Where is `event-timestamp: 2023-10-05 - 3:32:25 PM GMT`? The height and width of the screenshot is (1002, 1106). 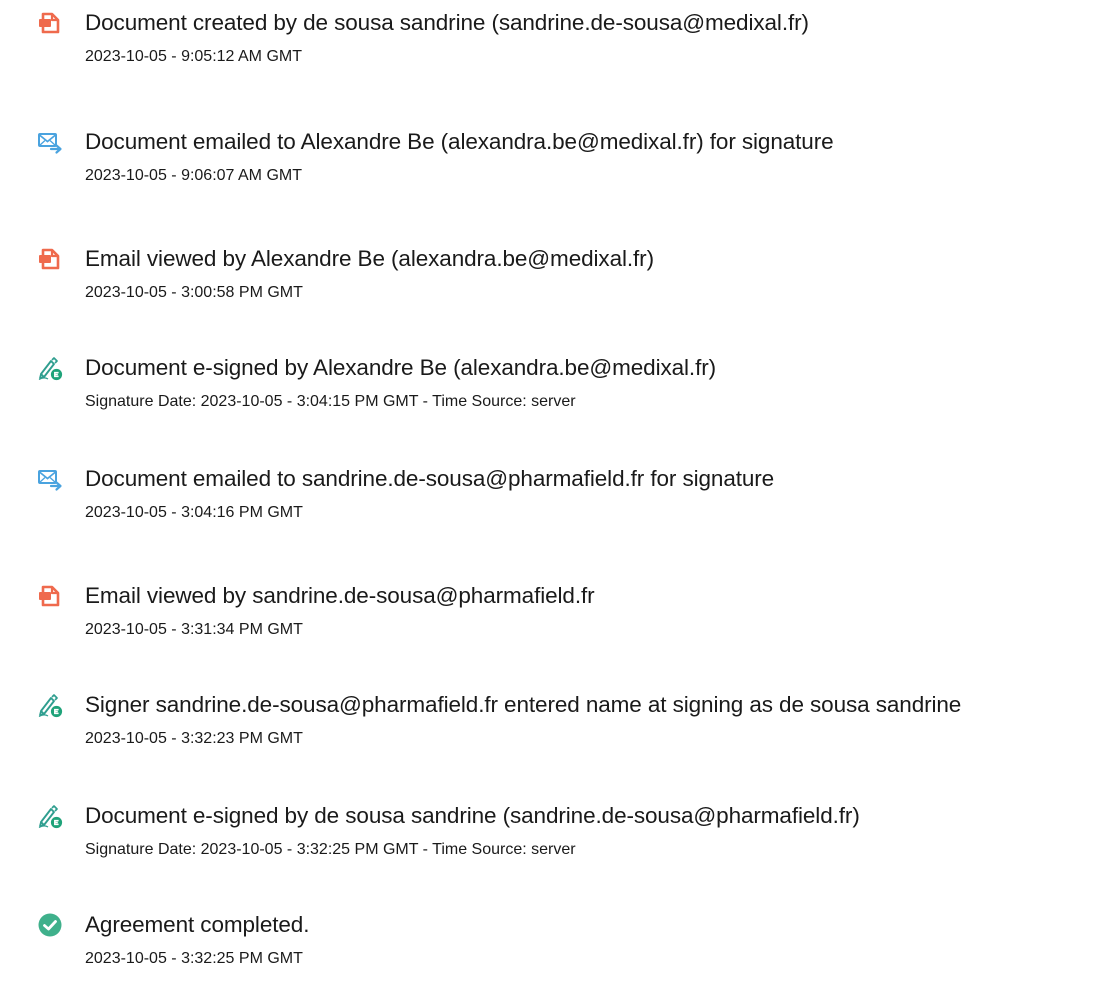 event-timestamp: 2023-10-05 - 3:32:25 PM GMT is located at coordinates (194, 958).